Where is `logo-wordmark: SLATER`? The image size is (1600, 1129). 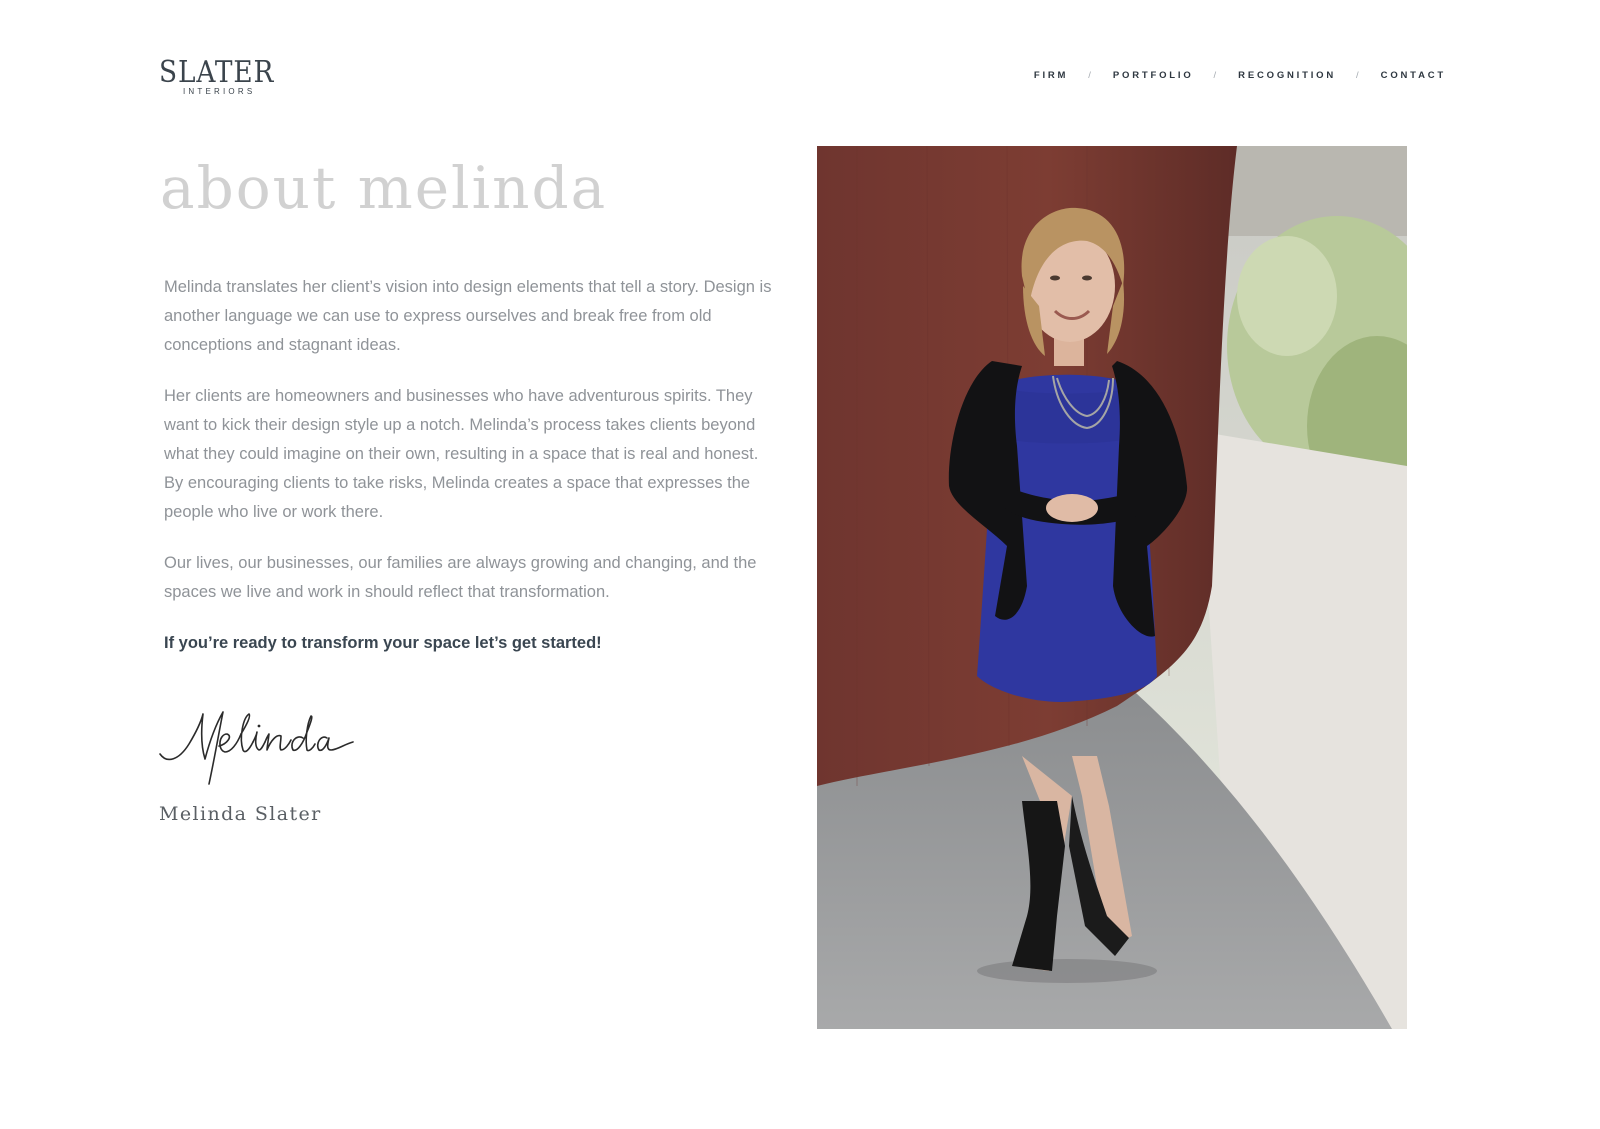
logo-wordmark: SLATER is located at coordinates (217, 72).